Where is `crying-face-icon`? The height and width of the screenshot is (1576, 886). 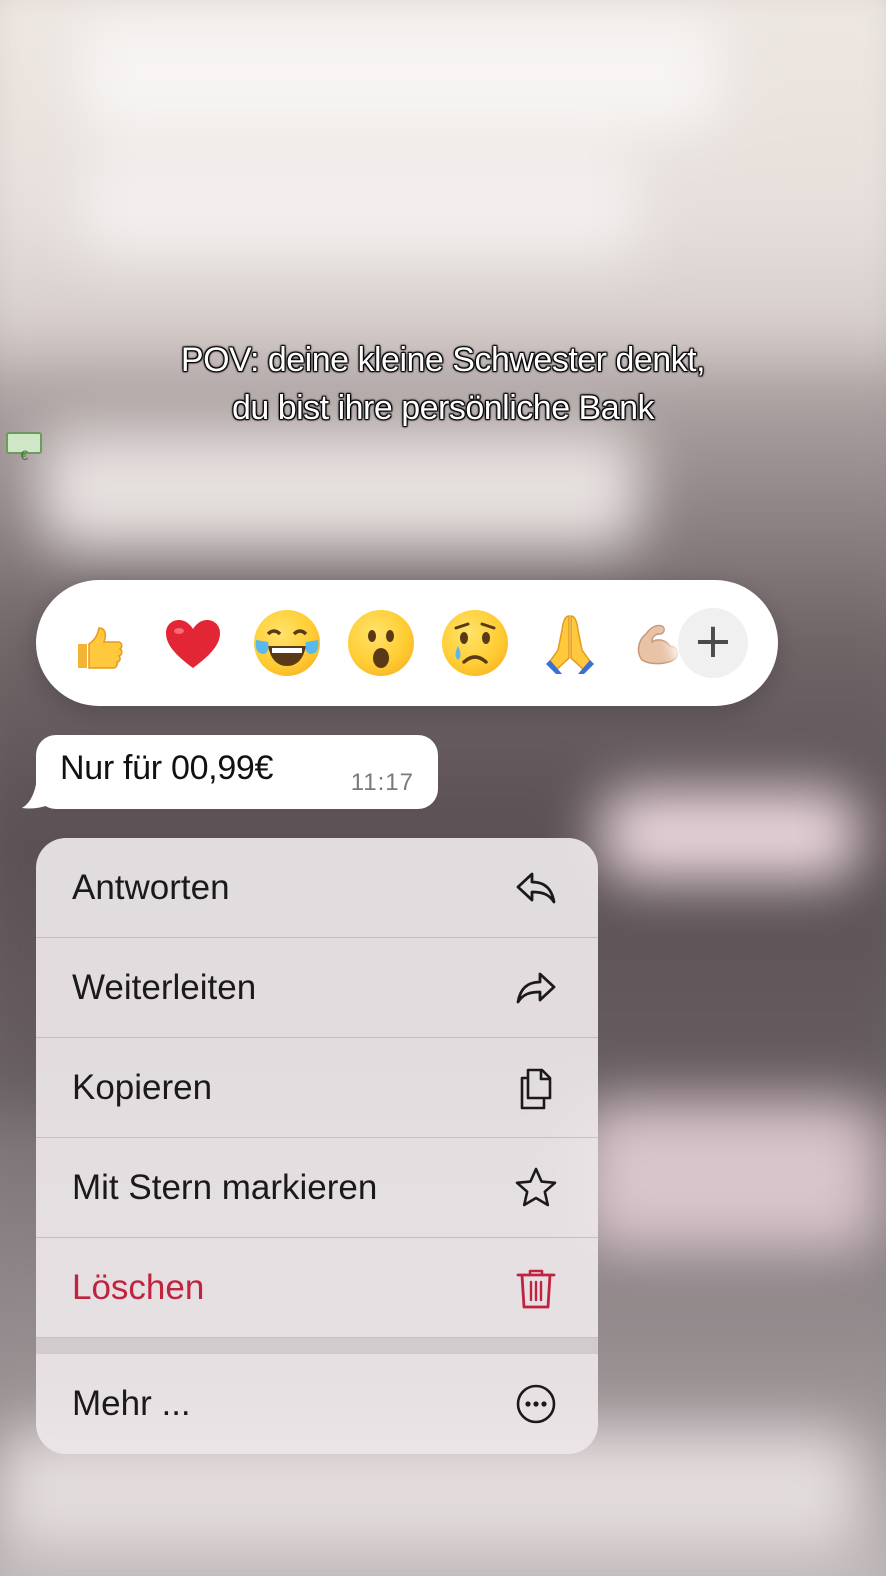
crying-face-icon is located at coordinates (475, 643).